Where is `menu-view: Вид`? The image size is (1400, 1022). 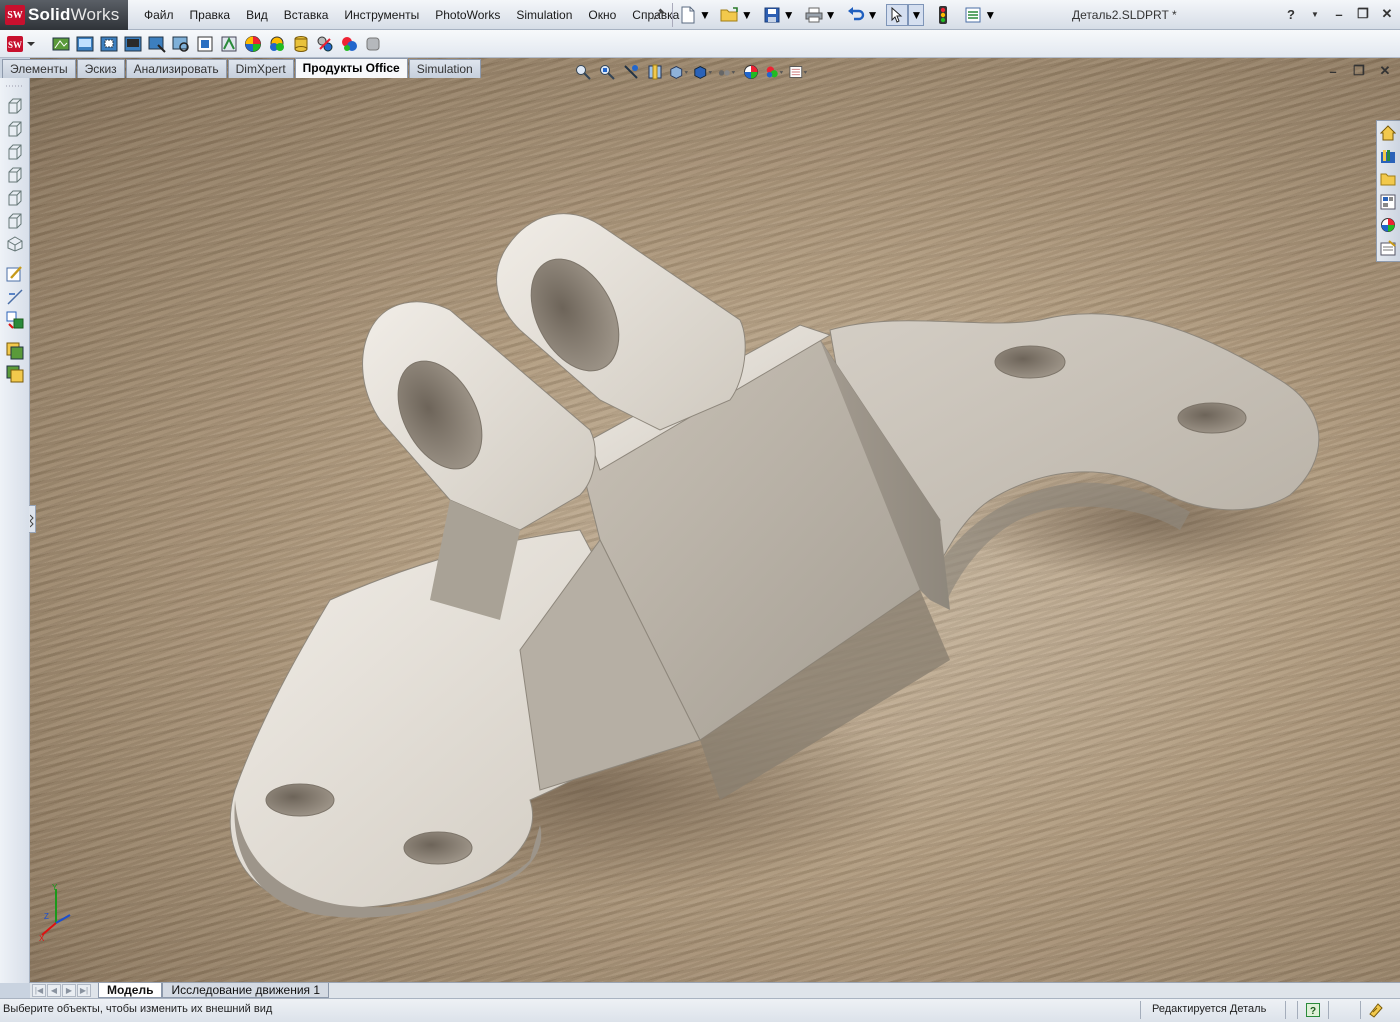
menu-view: Вид is located at coordinates (257, 15).